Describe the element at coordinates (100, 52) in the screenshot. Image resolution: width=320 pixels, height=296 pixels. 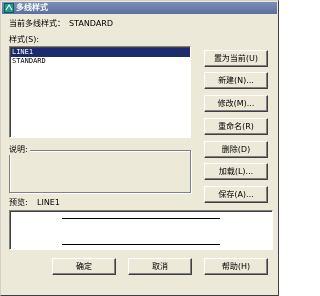
I see `list-item-line1: LINE1` at that location.